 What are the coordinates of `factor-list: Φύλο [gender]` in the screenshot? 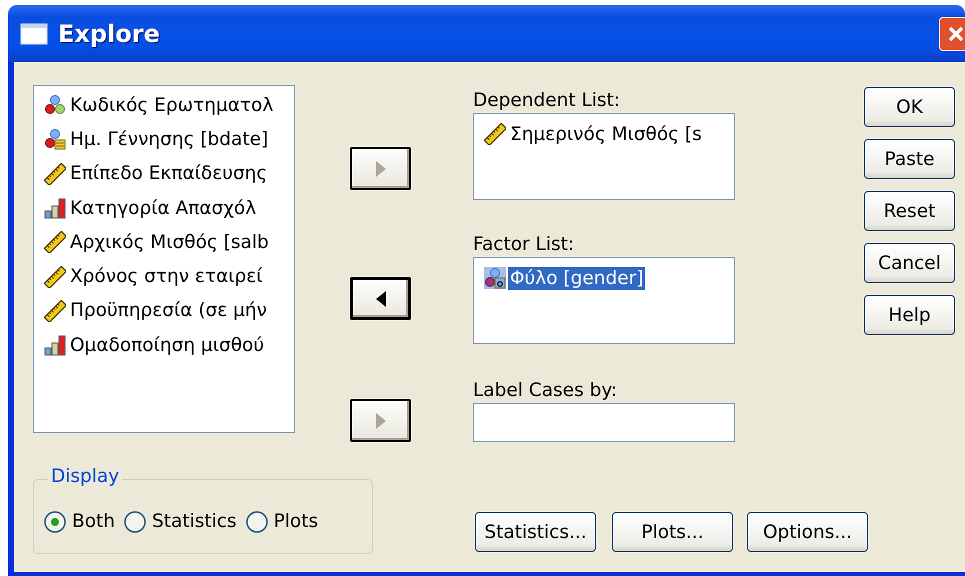 It's located at (604, 300).